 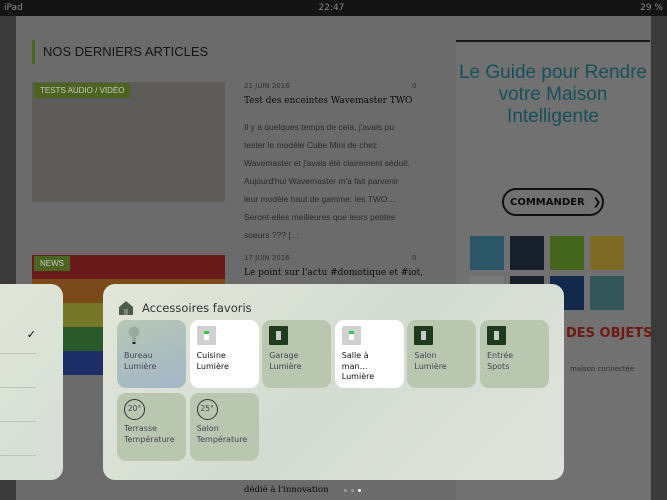 I want to click on checkmark-icon: ✓, so click(x=31, y=334).